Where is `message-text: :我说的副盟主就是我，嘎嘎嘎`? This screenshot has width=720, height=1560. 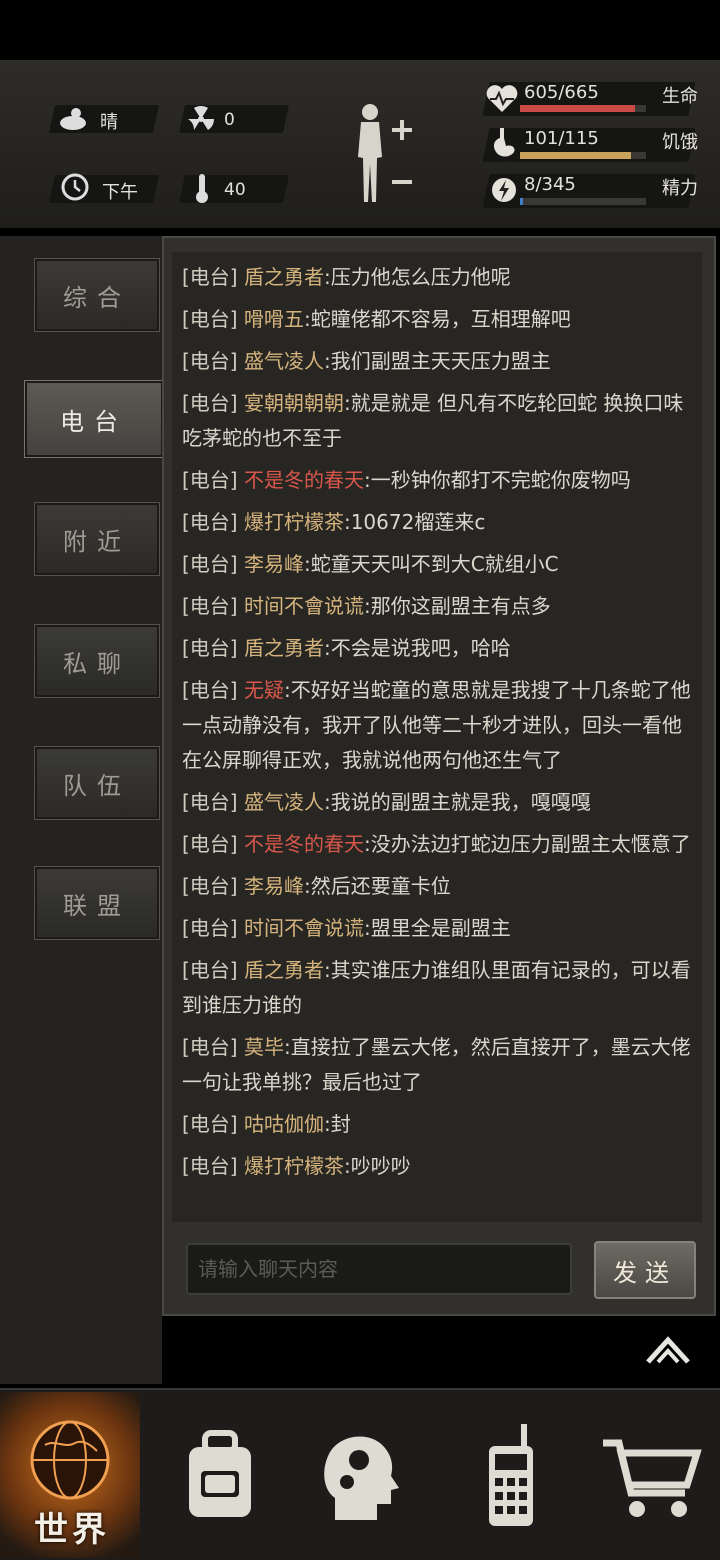
message-text: :我说的副盟主就是我，嘎嘎嘎 is located at coordinates (457, 802).